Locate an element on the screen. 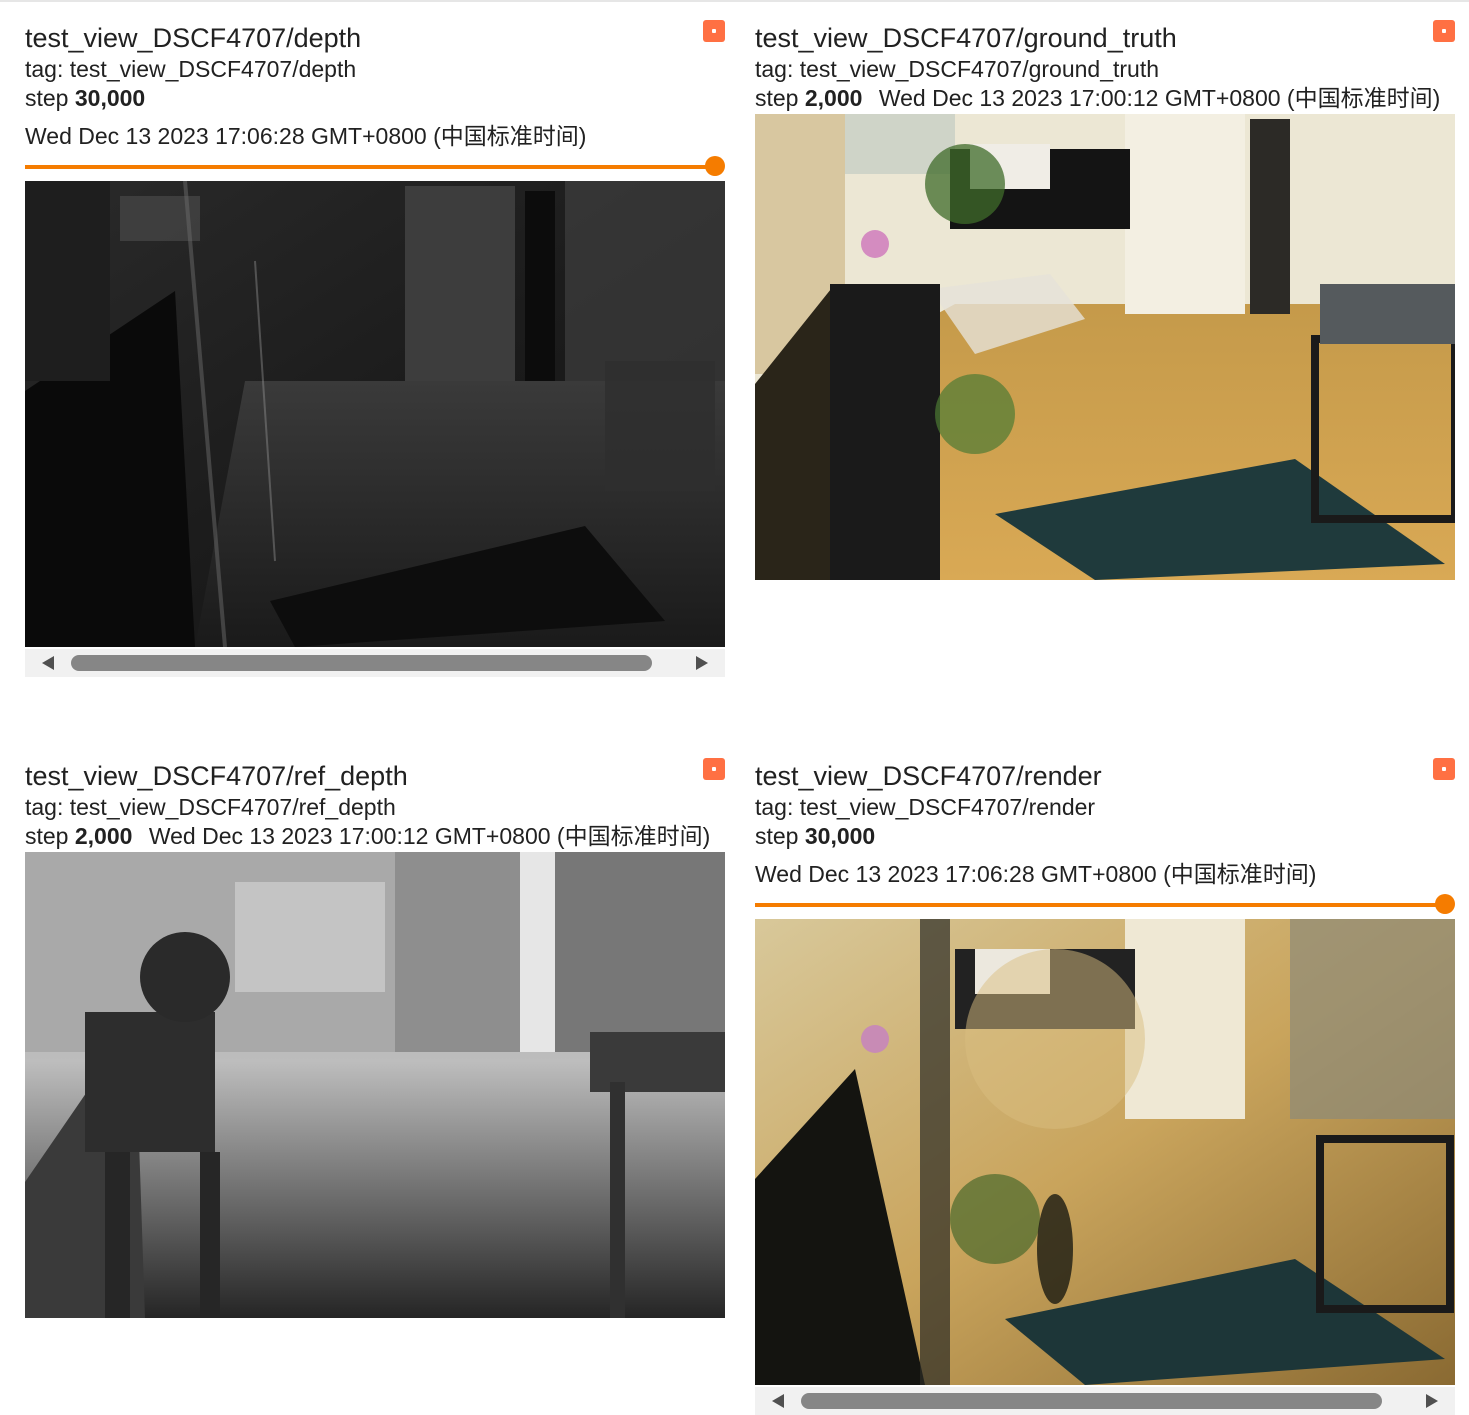  card-tag: tag: test_view_DSCF4707/ref_depth is located at coordinates (210, 807).